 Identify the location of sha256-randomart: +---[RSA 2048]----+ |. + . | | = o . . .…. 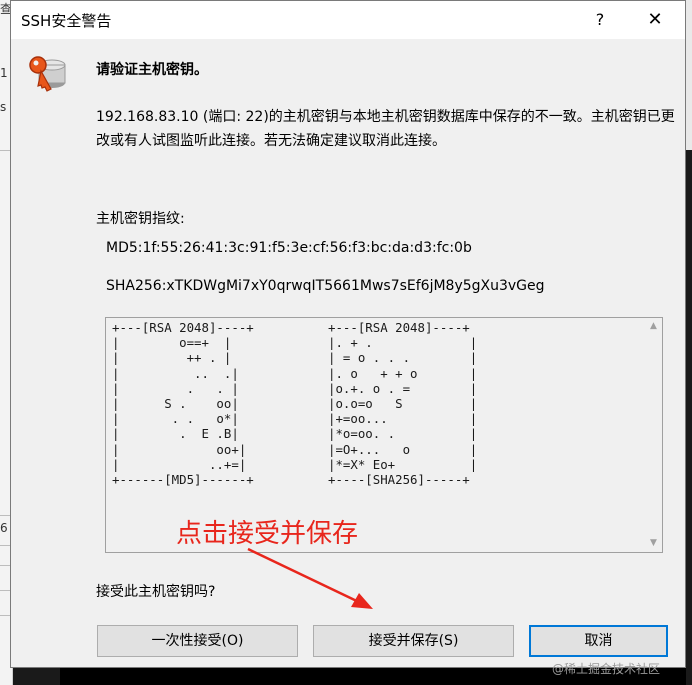
(403, 404).